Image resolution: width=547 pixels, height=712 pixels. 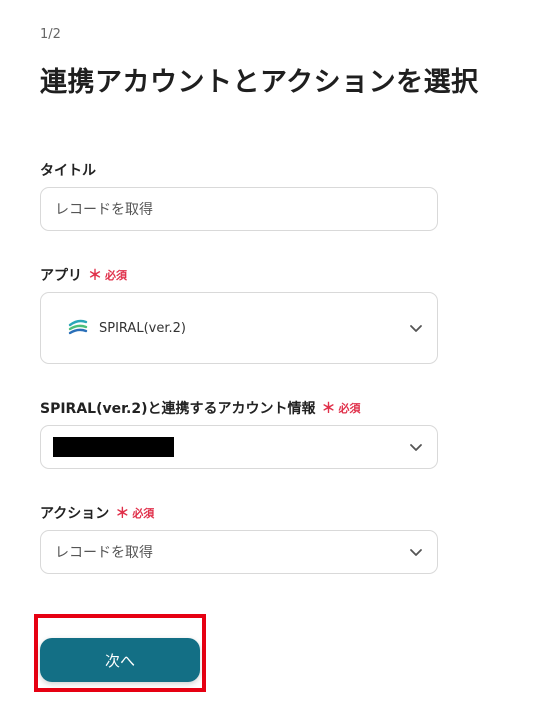 I want to click on next-button: 次へ, so click(x=120, y=660).